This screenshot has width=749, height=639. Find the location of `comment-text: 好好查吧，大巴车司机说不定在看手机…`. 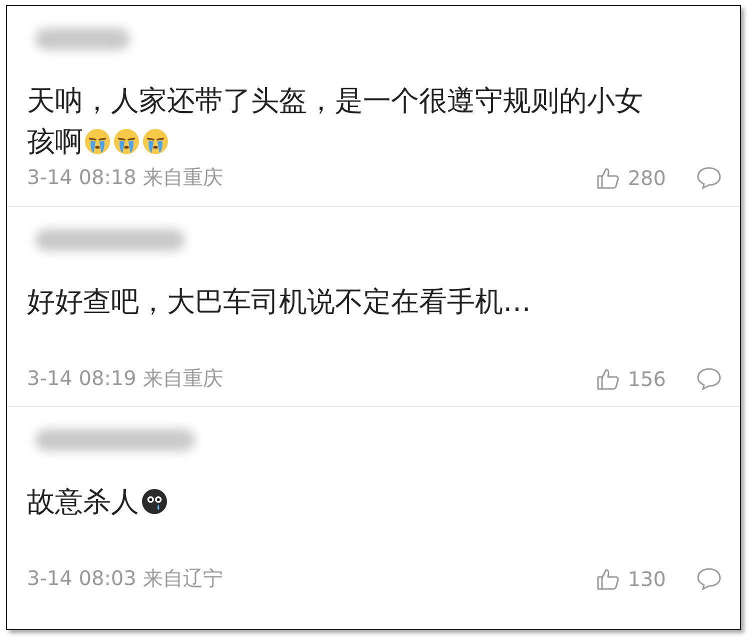

comment-text: 好好查吧，大巴车司机说不定在看手机… is located at coordinates (279, 302).